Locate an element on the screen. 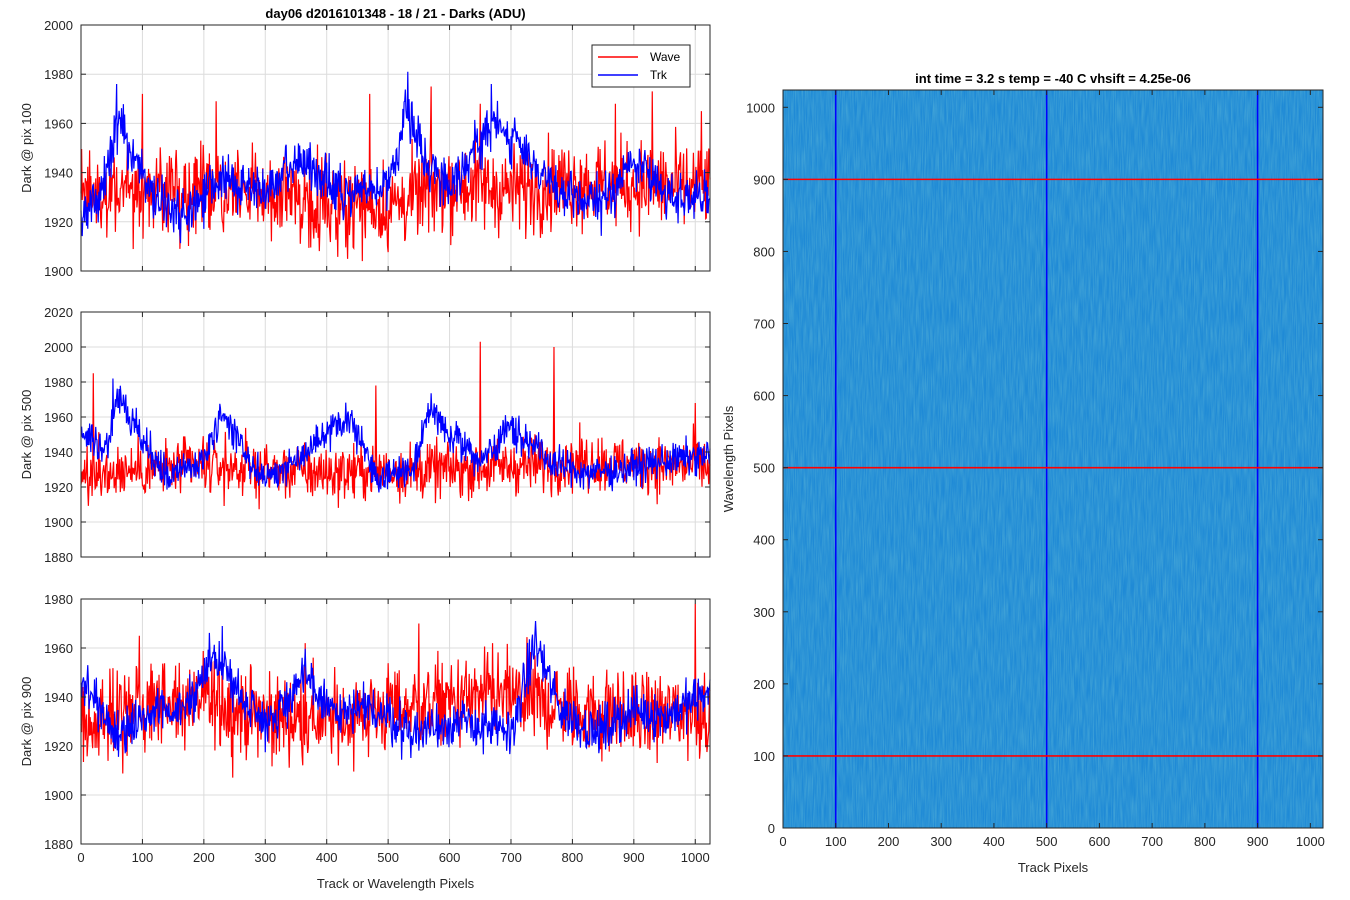 The height and width of the screenshot is (900, 1350). y-axis-label: Dark @ pix 500 is located at coordinates (26, 435).